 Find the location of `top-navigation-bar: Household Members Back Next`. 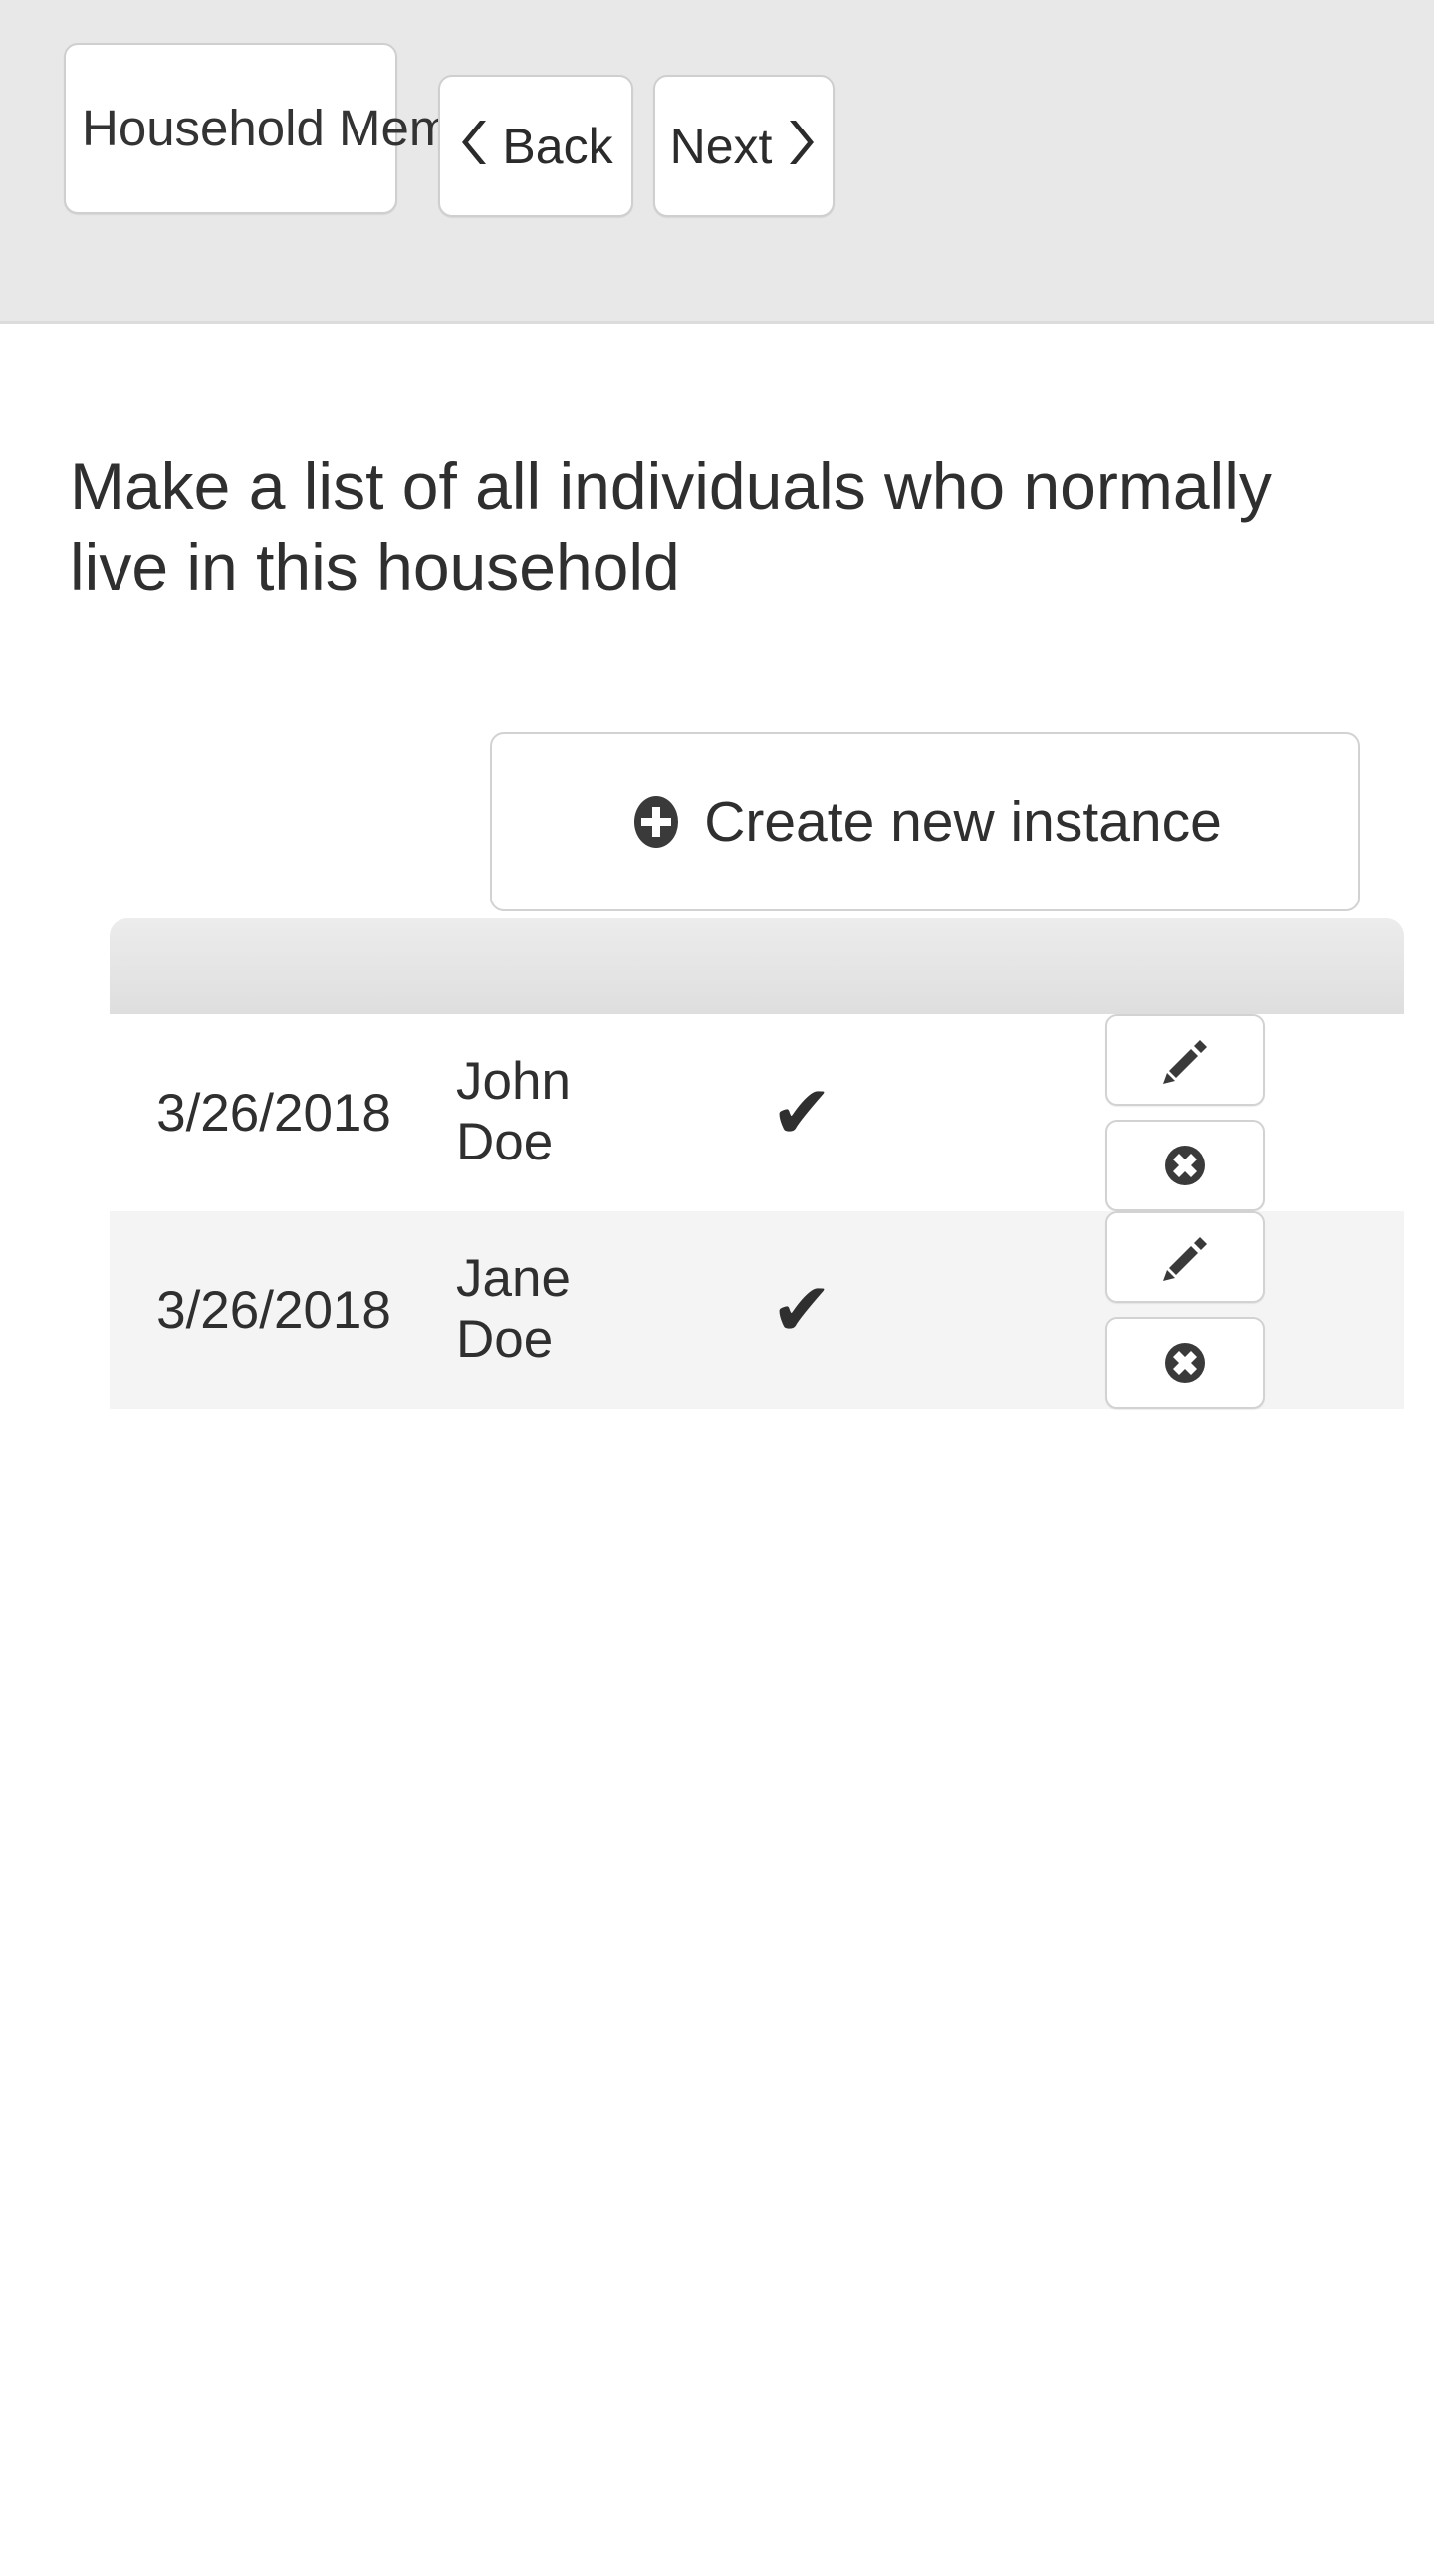

top-navigation-bar: Household Members Back Next is located at coordinates (717, 162).